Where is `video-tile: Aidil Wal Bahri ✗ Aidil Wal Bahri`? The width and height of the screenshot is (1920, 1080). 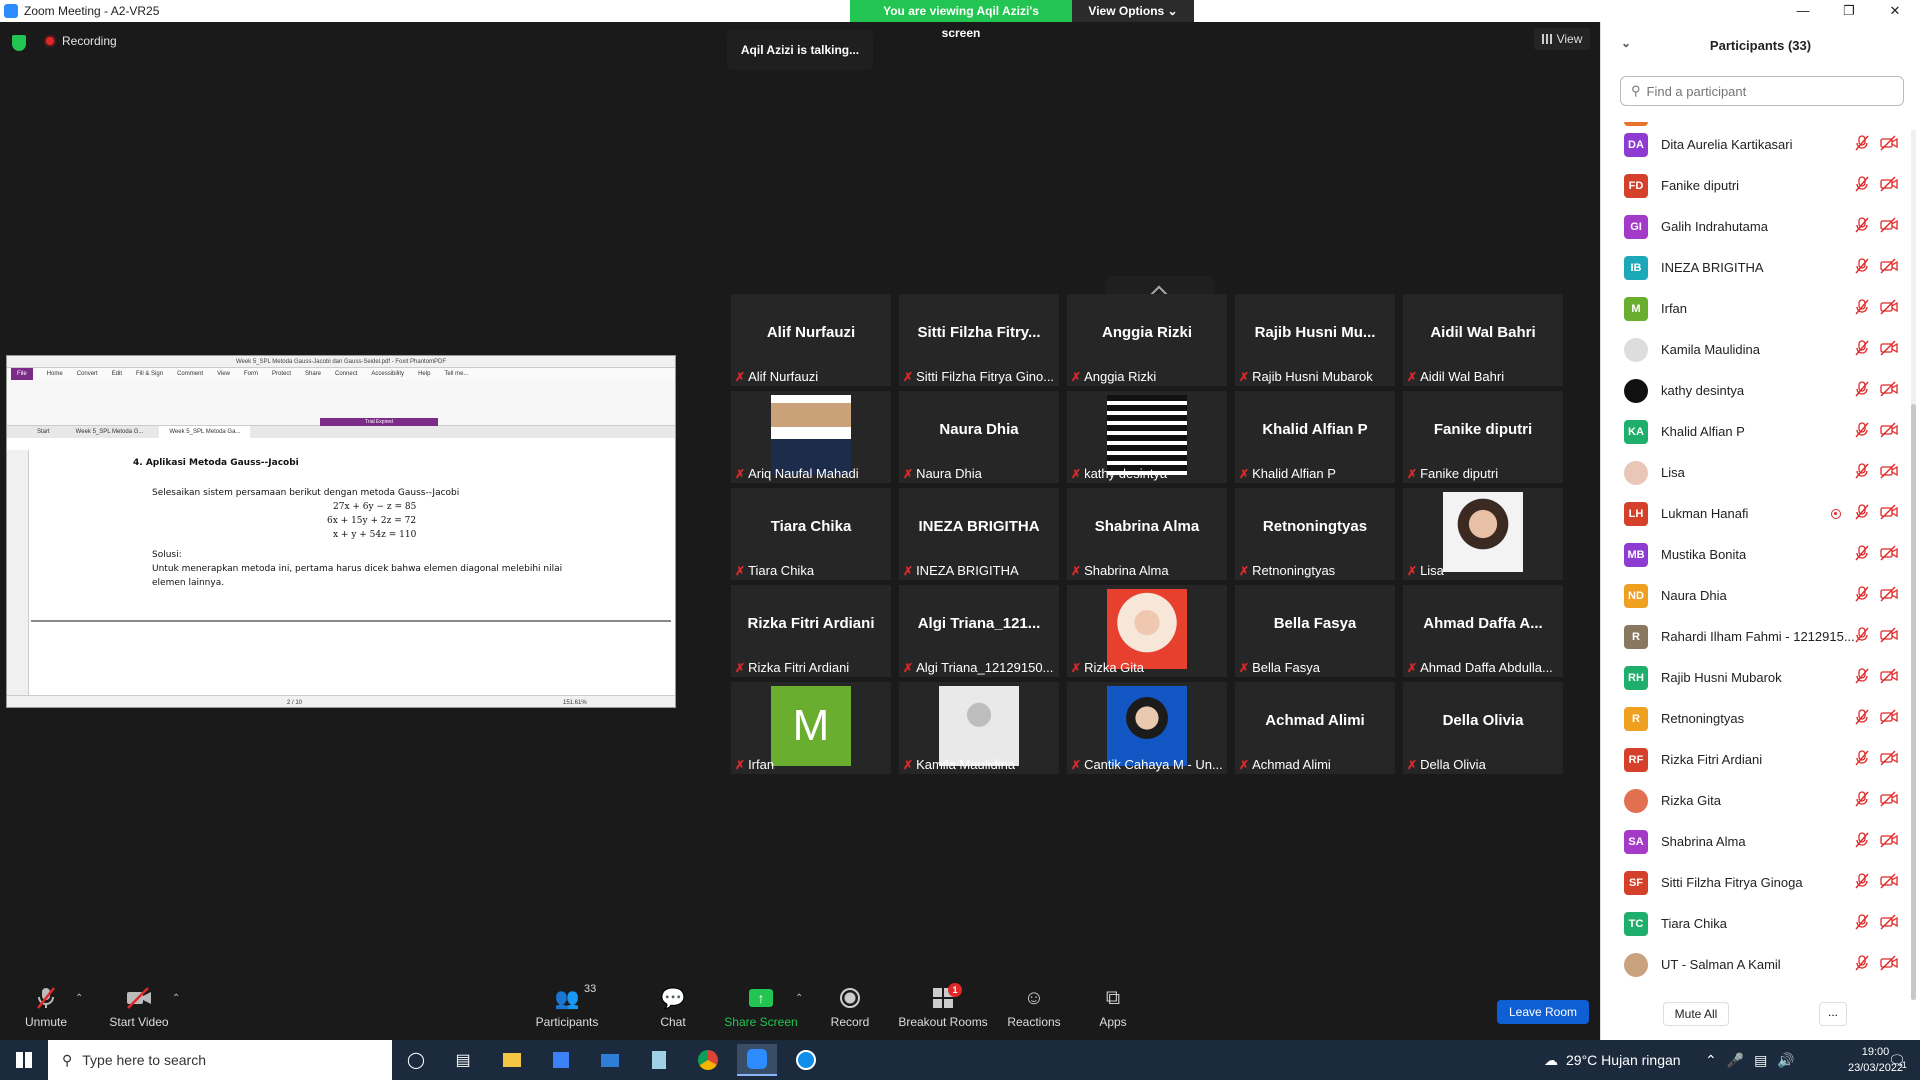
video-tile: Aidil Wal Bahri ✗ Aidil Wal Bahri is located at coordinates (1483, 340).